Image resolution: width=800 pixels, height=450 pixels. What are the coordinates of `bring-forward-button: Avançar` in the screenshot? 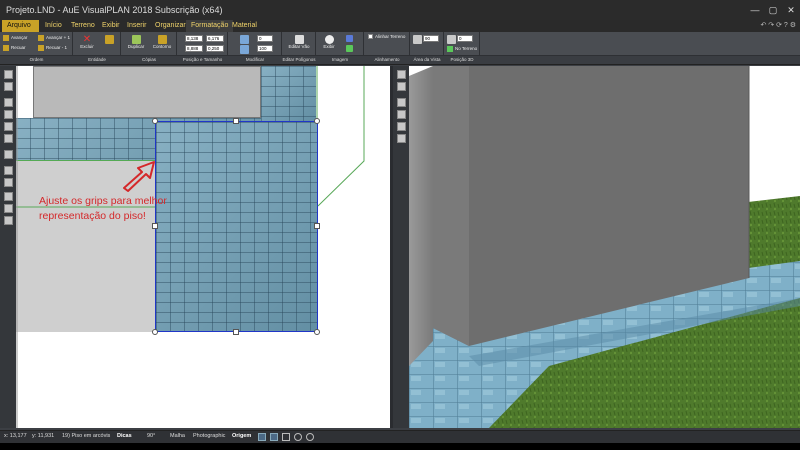 It's located at (15, 38).